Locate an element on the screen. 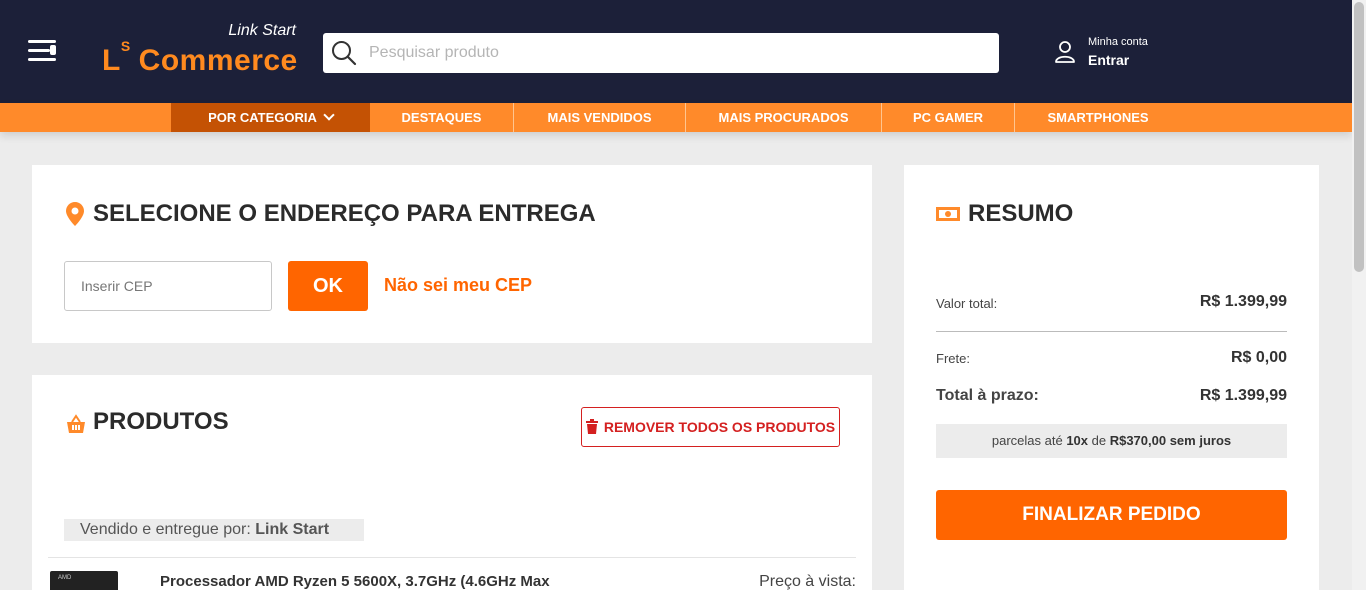 Image resolution: width=1366 pixels, height=590 pixels. login-link: Entrar is located at coordinates (1108, 60).